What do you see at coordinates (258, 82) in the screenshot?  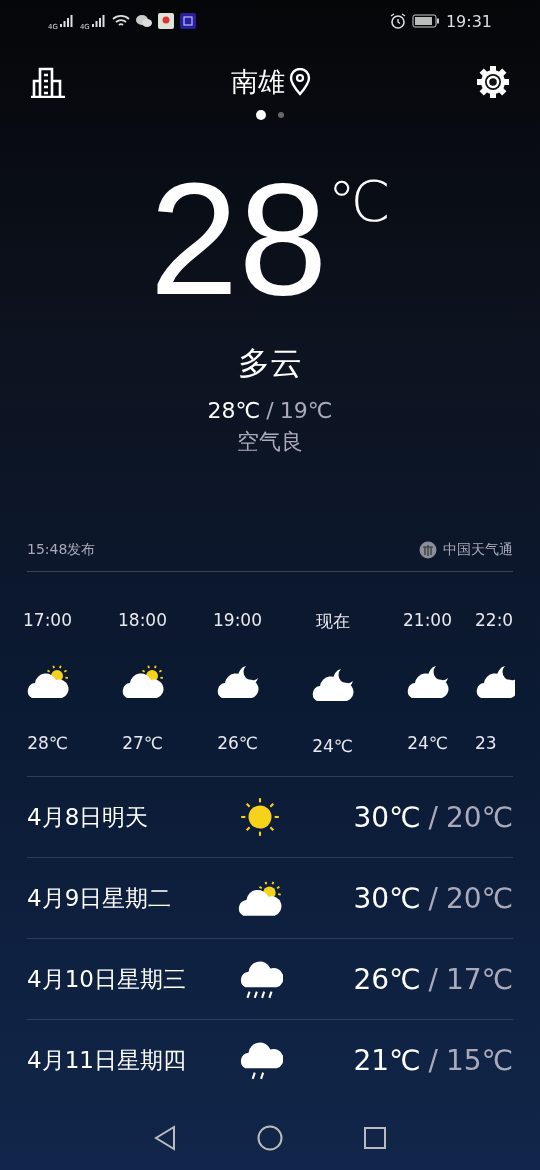 I see `city-name: 南雄` at bounding box center [258, 82].